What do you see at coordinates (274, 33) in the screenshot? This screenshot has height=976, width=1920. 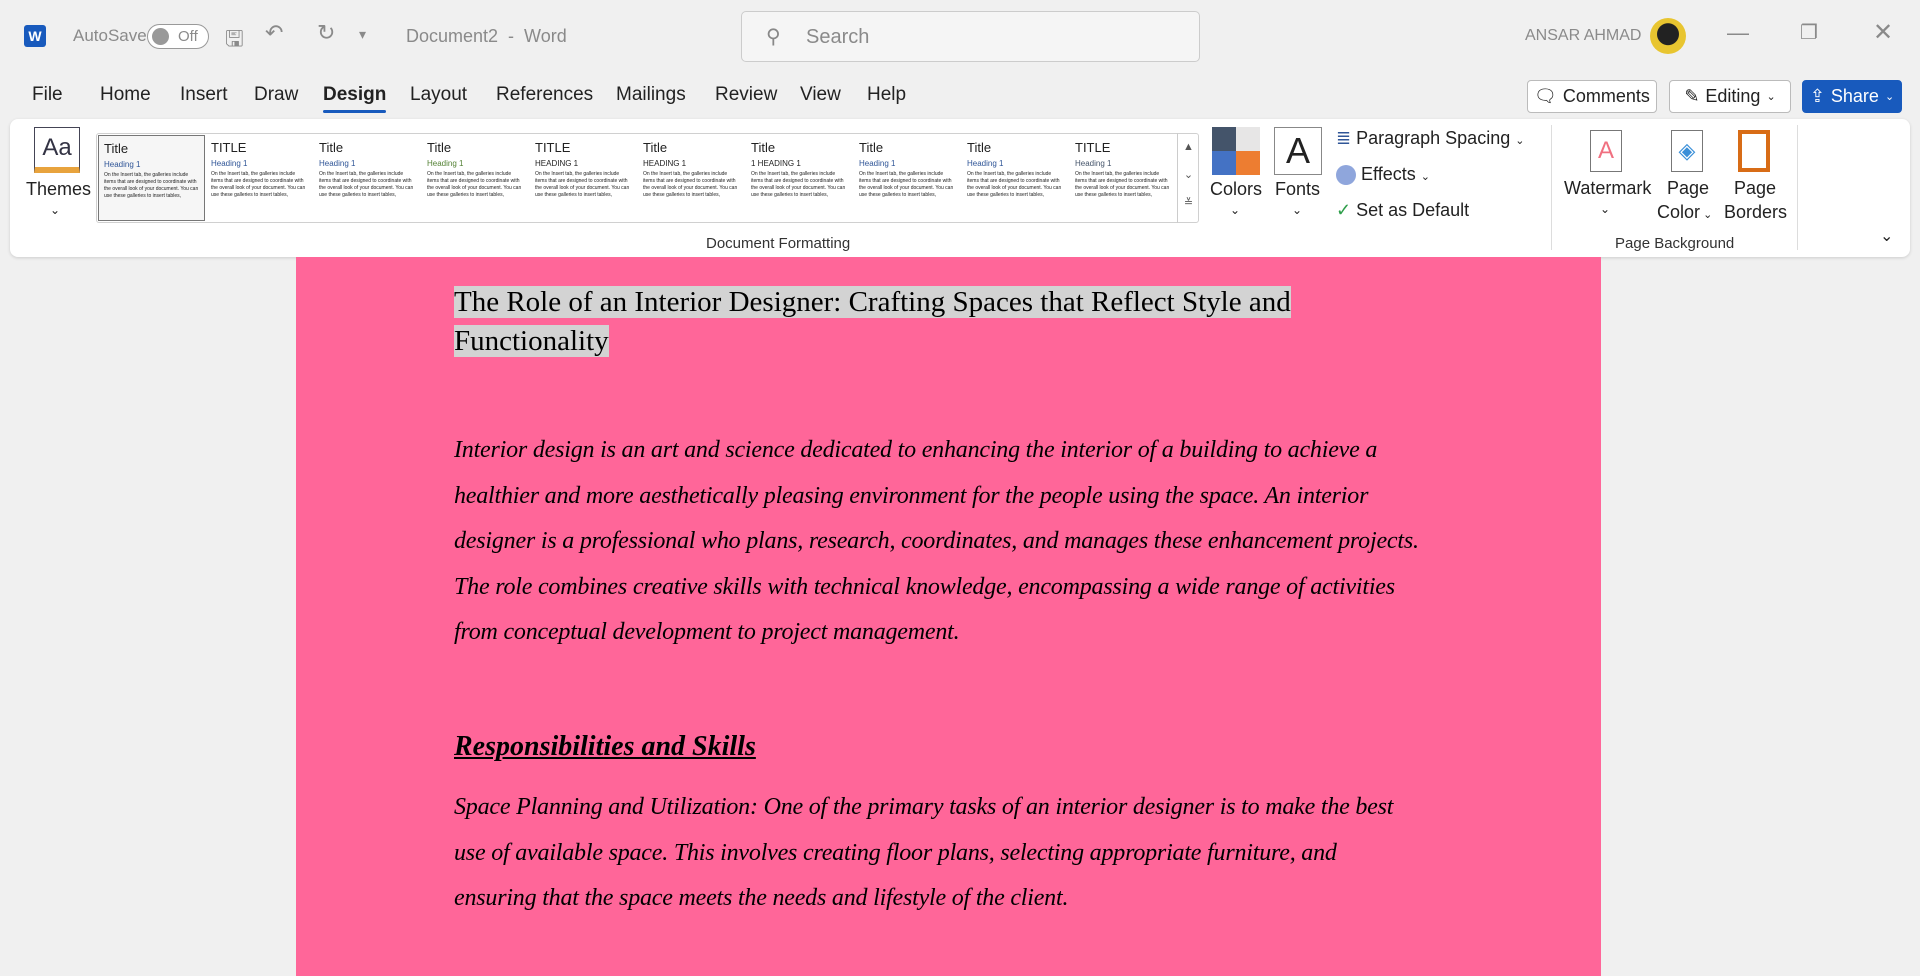 I see `undo-icon: ↶` at bounding box center [274, 33].